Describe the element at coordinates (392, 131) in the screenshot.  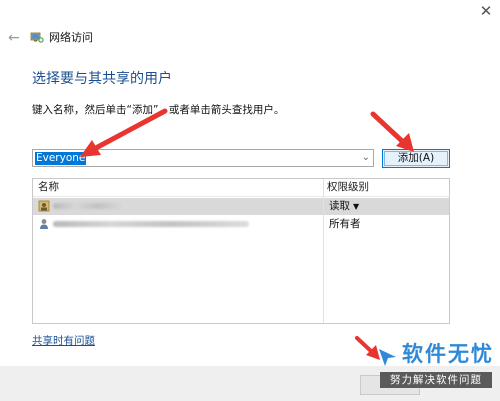
I see `annotation-arrow-to-add-button` at that location.